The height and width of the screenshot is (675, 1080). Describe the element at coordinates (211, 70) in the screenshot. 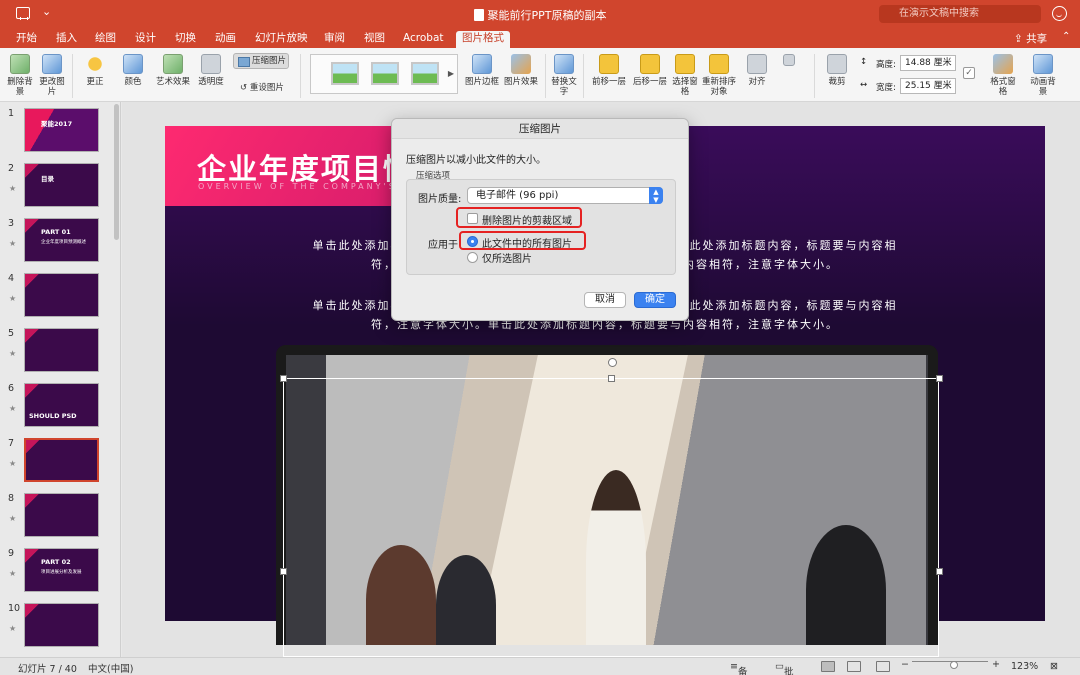

I see `transparency-button: 透明度` at that location.